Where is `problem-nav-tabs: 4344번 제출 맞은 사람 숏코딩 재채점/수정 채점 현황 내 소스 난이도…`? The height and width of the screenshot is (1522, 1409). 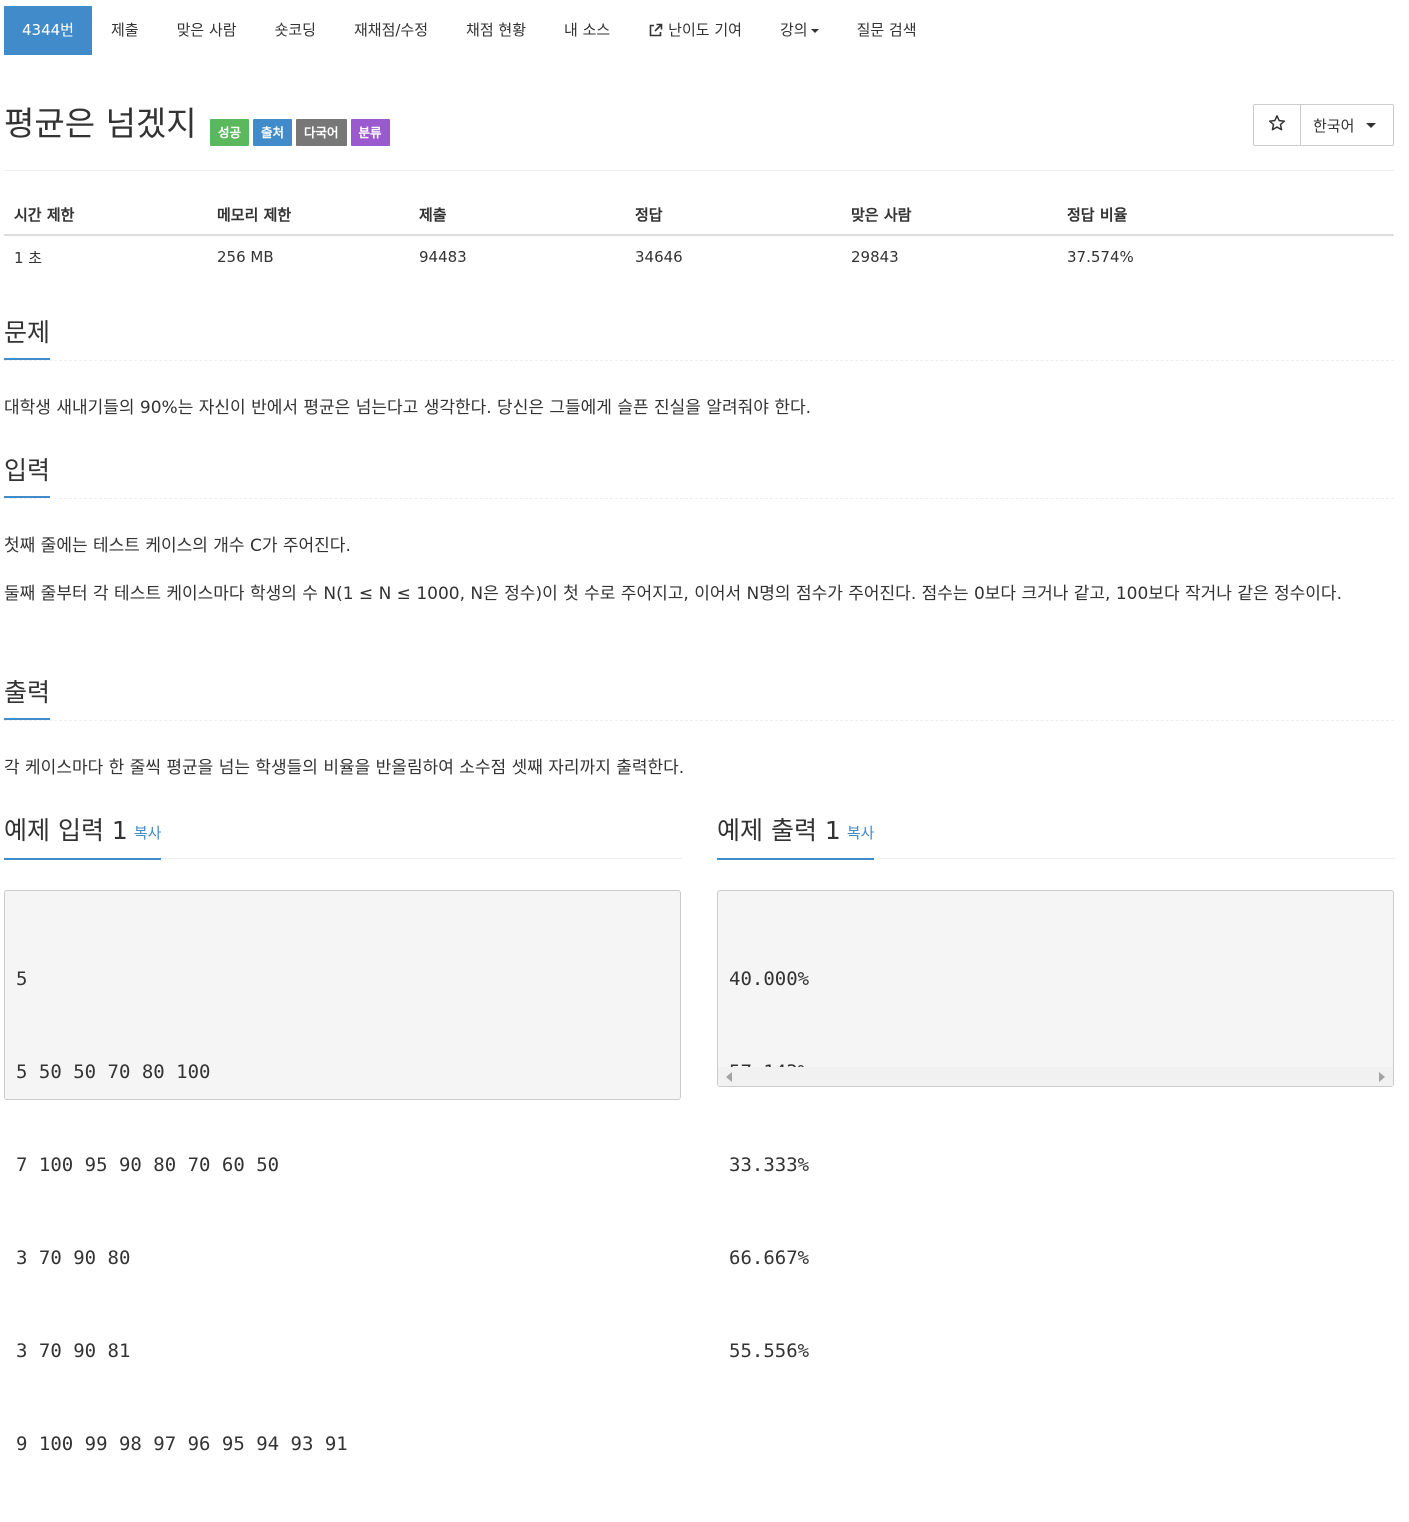 problem-nav-tabs: 4344번 제출 맞은 사람 숏코딩 재채점/수정 채점 현황 내 소스 난이도… is located at coordinates (470, 30).